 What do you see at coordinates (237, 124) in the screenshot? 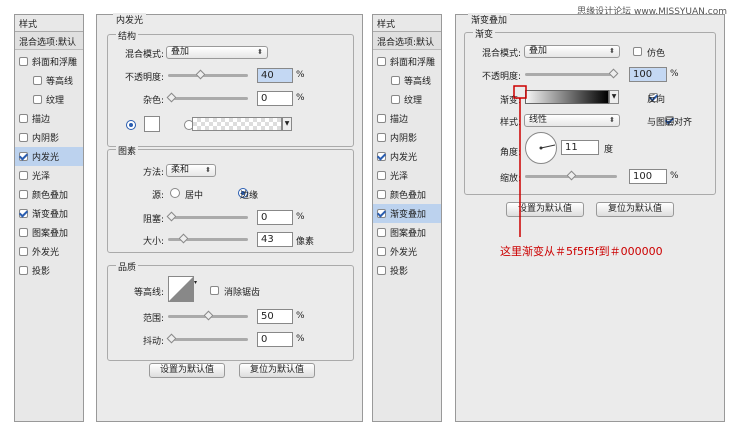
I see `glow-gradient-swatch` at bounding box center [237, 124].